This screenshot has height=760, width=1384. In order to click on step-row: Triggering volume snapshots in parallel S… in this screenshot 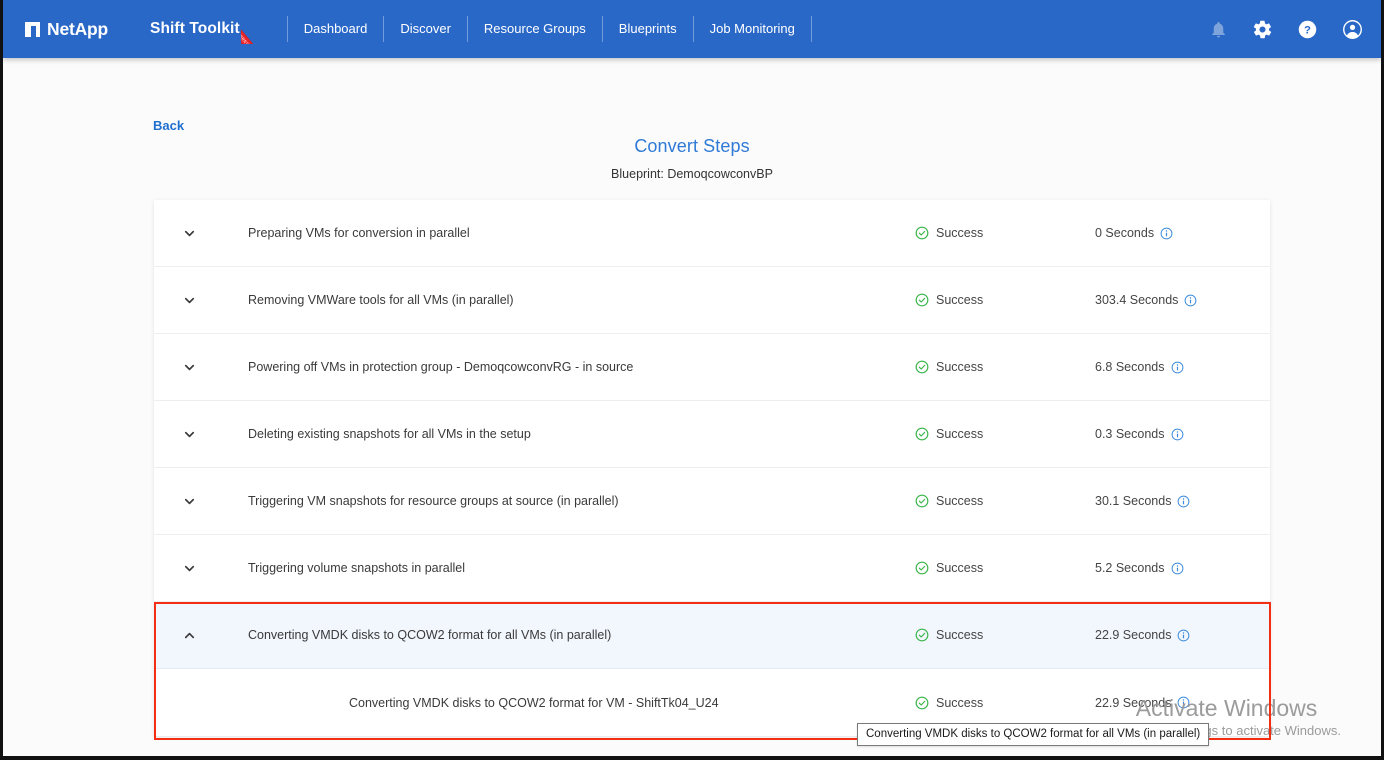, I will do `click(712, 568)`.